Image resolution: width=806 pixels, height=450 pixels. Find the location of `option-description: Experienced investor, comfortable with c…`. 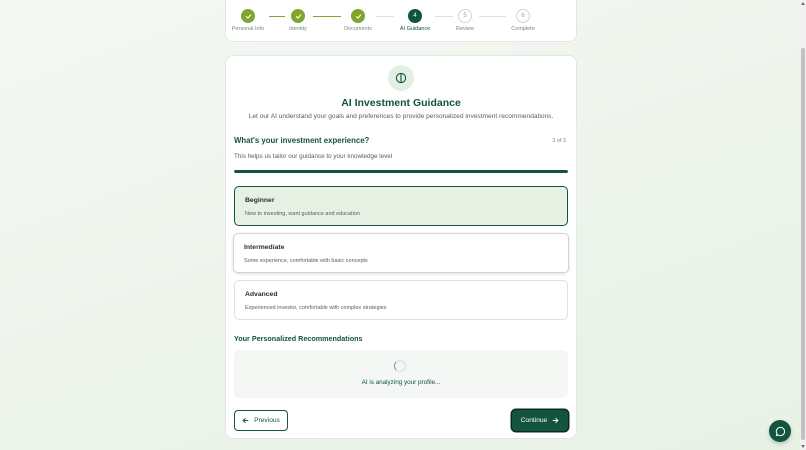

option-description: Experienced investor, comfortable with c… is located at coordinates (316, 308).